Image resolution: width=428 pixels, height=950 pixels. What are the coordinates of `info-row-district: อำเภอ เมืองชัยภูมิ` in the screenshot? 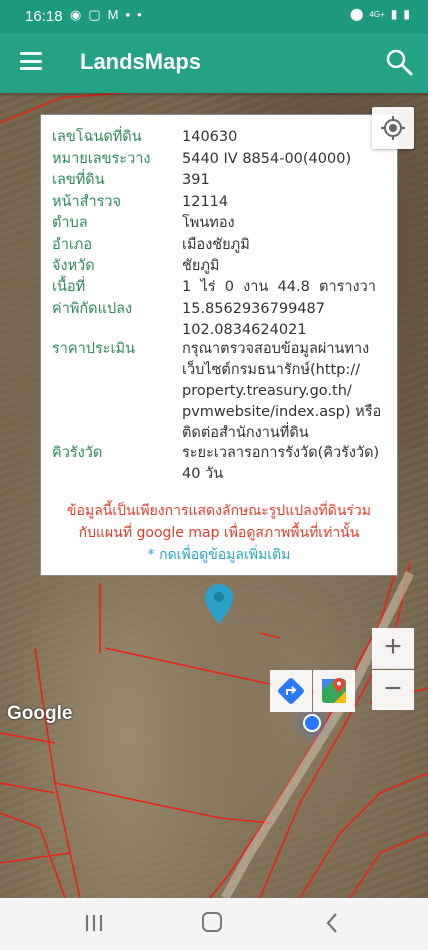 It's located at (151, 245).